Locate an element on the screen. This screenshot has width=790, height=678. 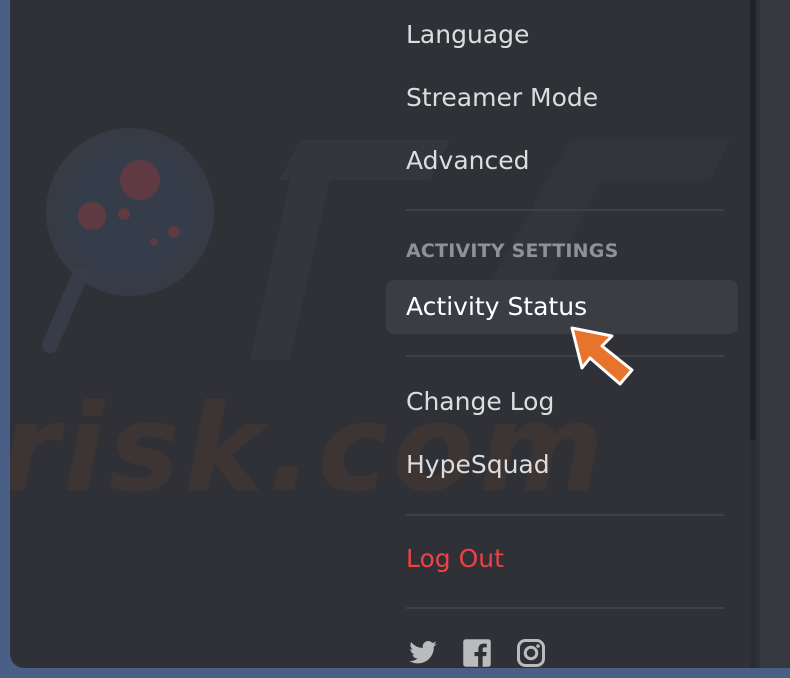
nav-item-advanced: Advanced is located at coordinates (562, 161).